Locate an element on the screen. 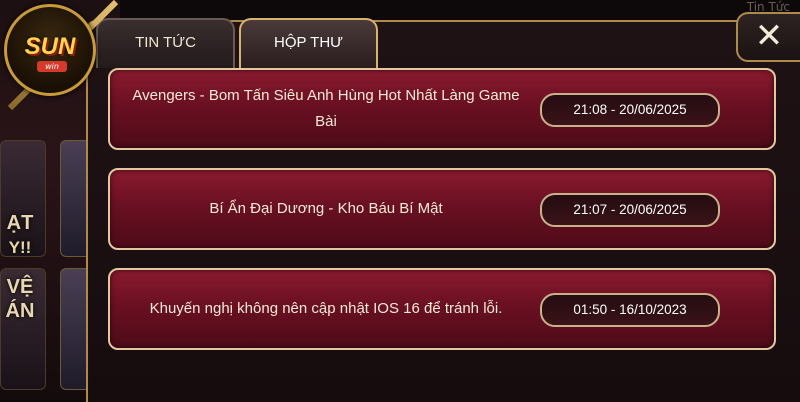  tab-news-label: TIN TỨC is located at coordinates (165, 42).